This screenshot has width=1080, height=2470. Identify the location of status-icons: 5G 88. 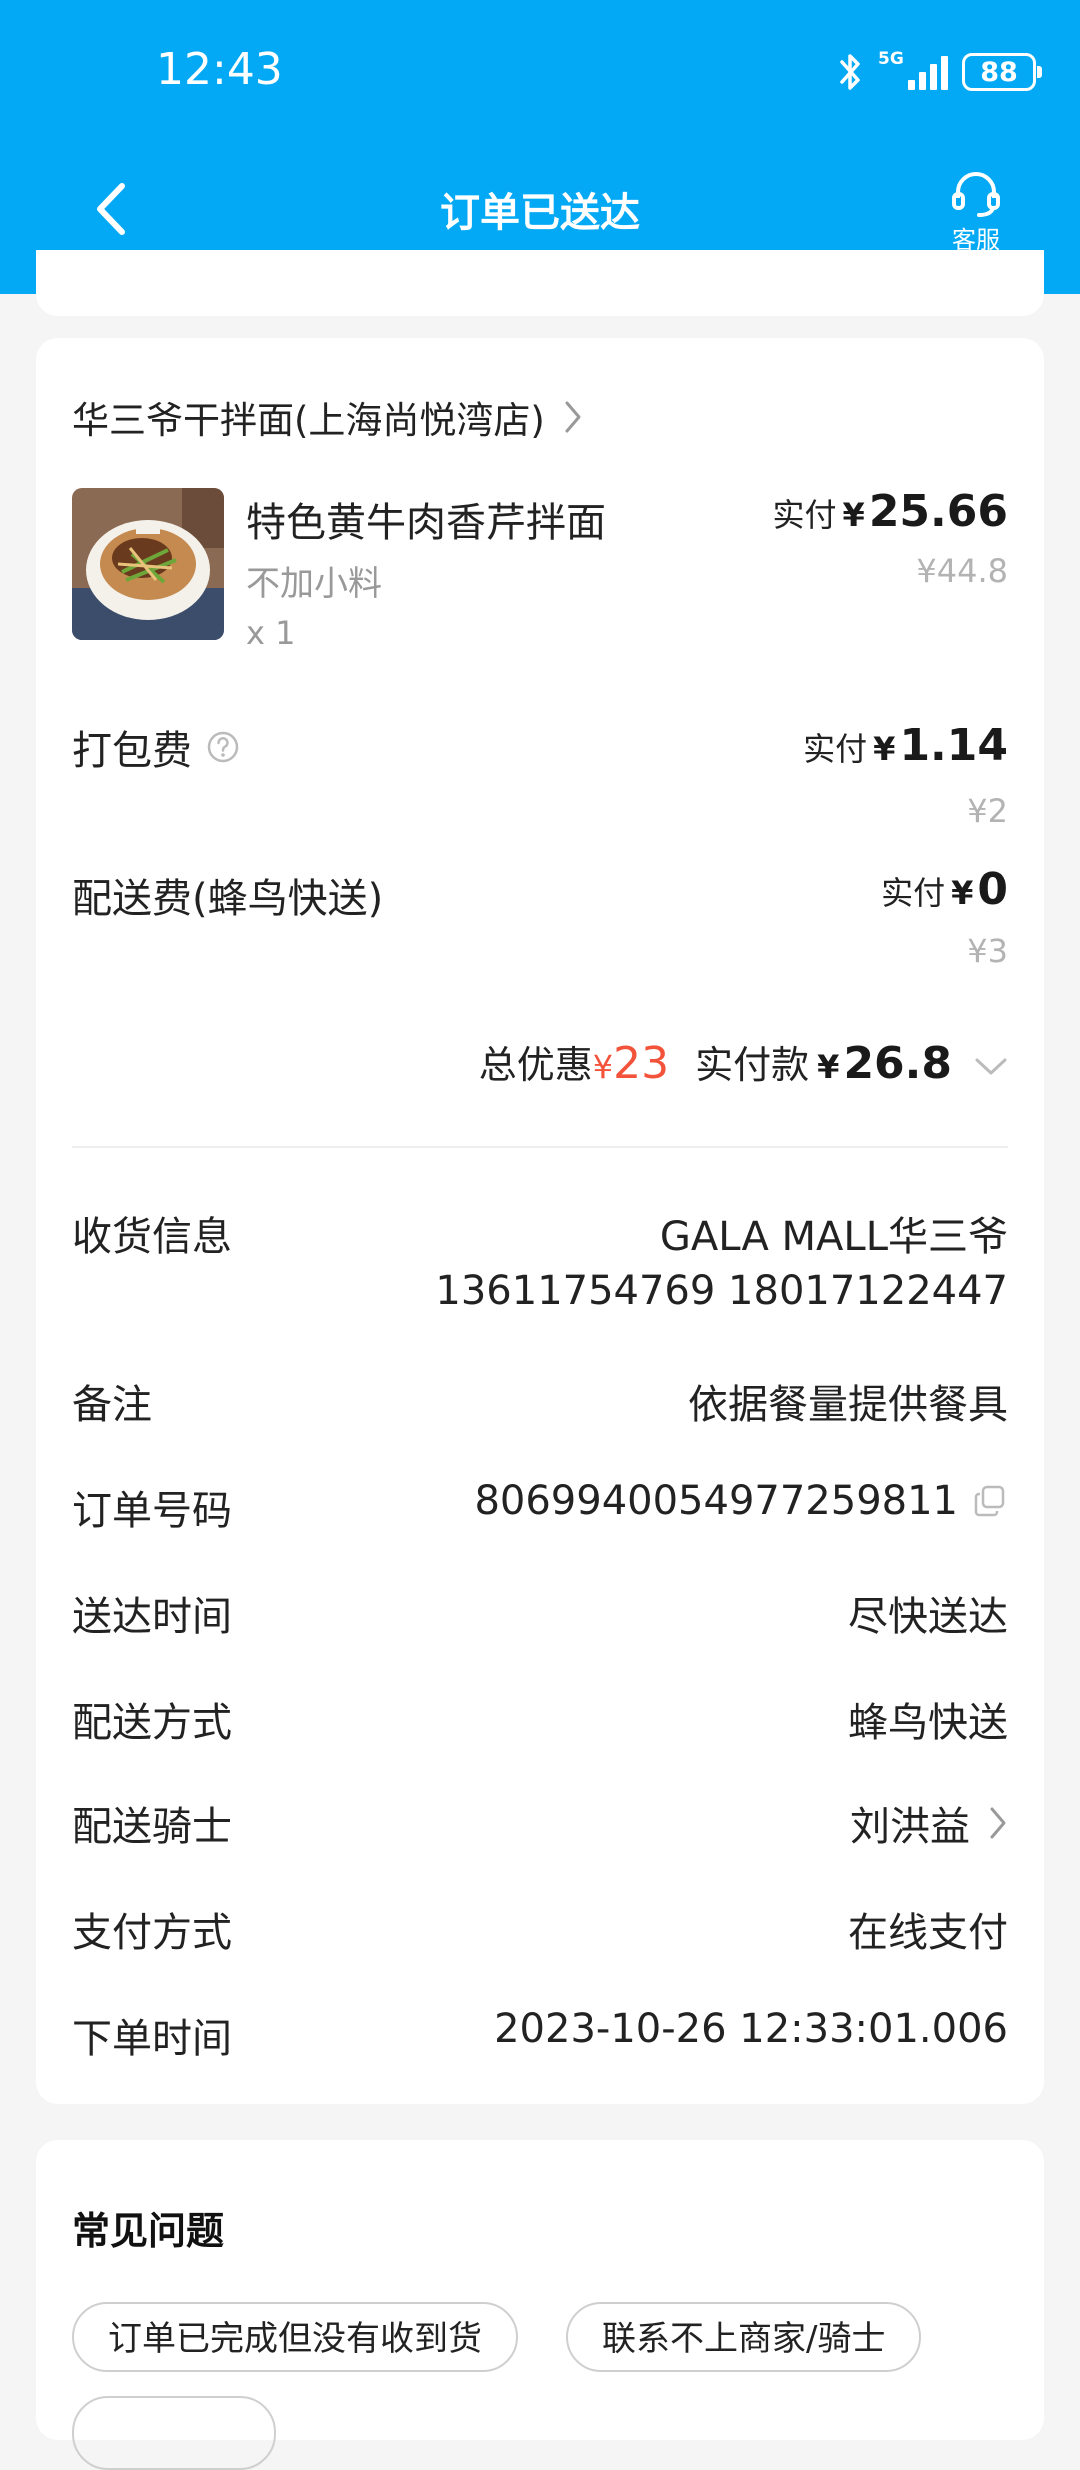
(939, 72).